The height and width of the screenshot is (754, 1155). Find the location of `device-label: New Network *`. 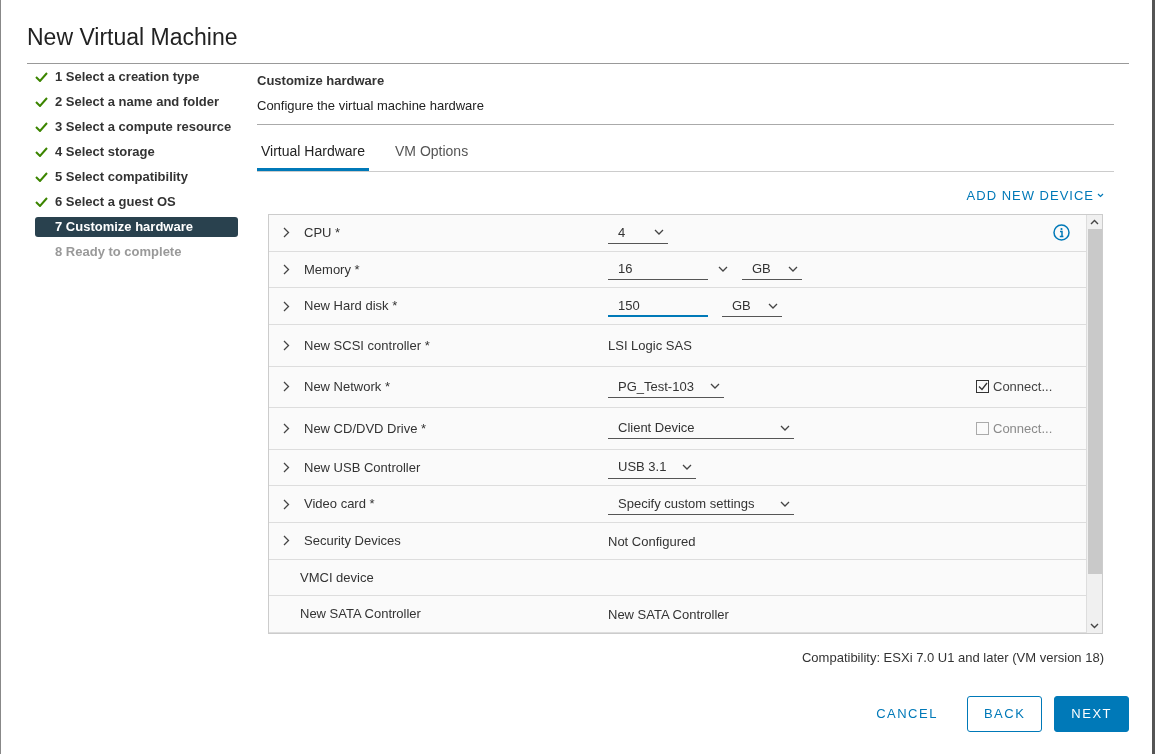

device-label: New Network * is located at coordinates (347, 387).